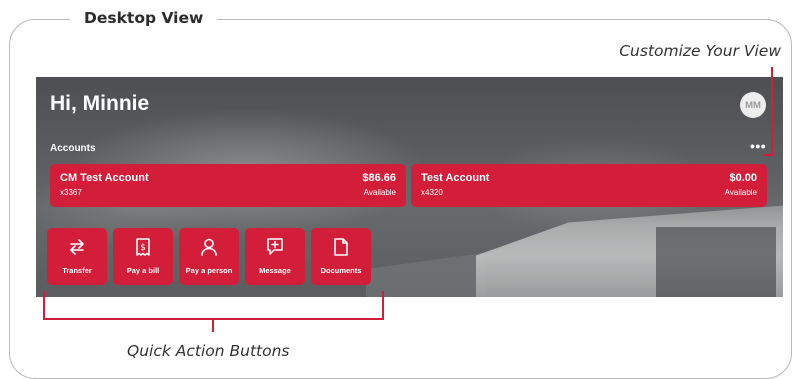 The height and width of the screenshot is (379, 803). What do you see at coordinates (104, 178) in the screenshot?
I see `account-name: CM Test Account` at bounding box center [104, 178].